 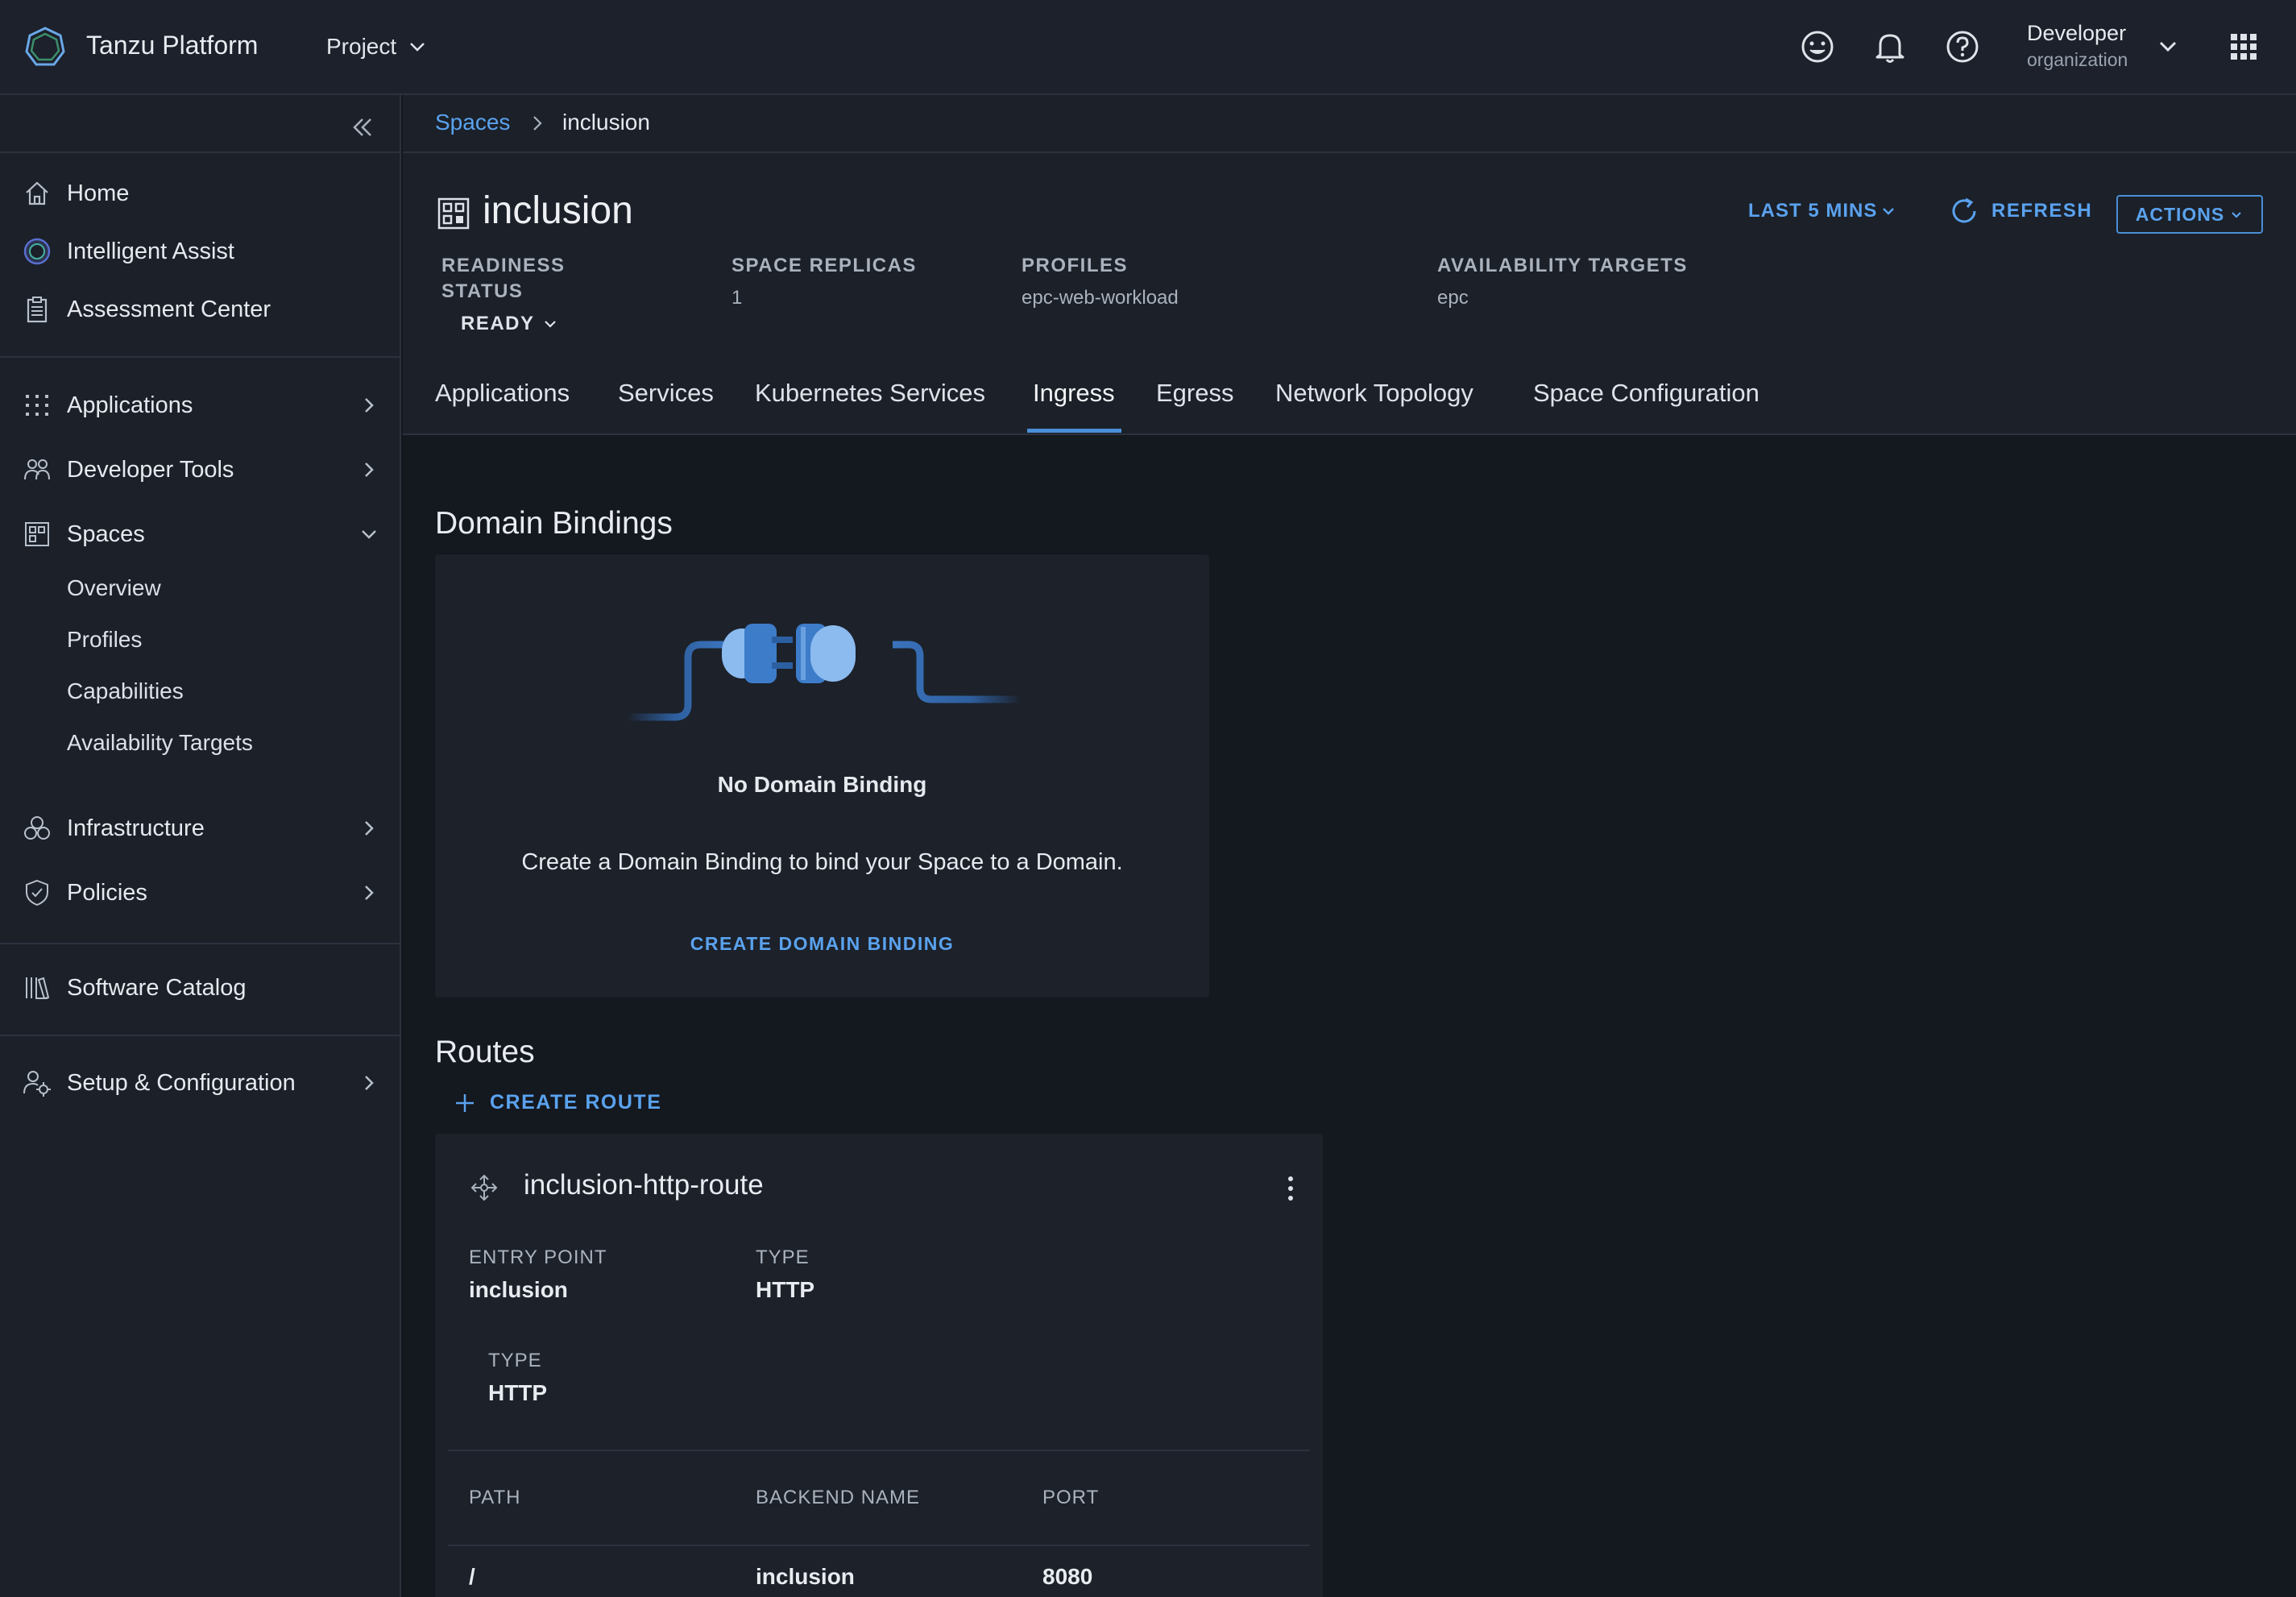 What do you see at coordinates (150, 251) in the screenshot?
I see `sidebar-item-label: Intelligent Assist` at bounding box center [150, 251].